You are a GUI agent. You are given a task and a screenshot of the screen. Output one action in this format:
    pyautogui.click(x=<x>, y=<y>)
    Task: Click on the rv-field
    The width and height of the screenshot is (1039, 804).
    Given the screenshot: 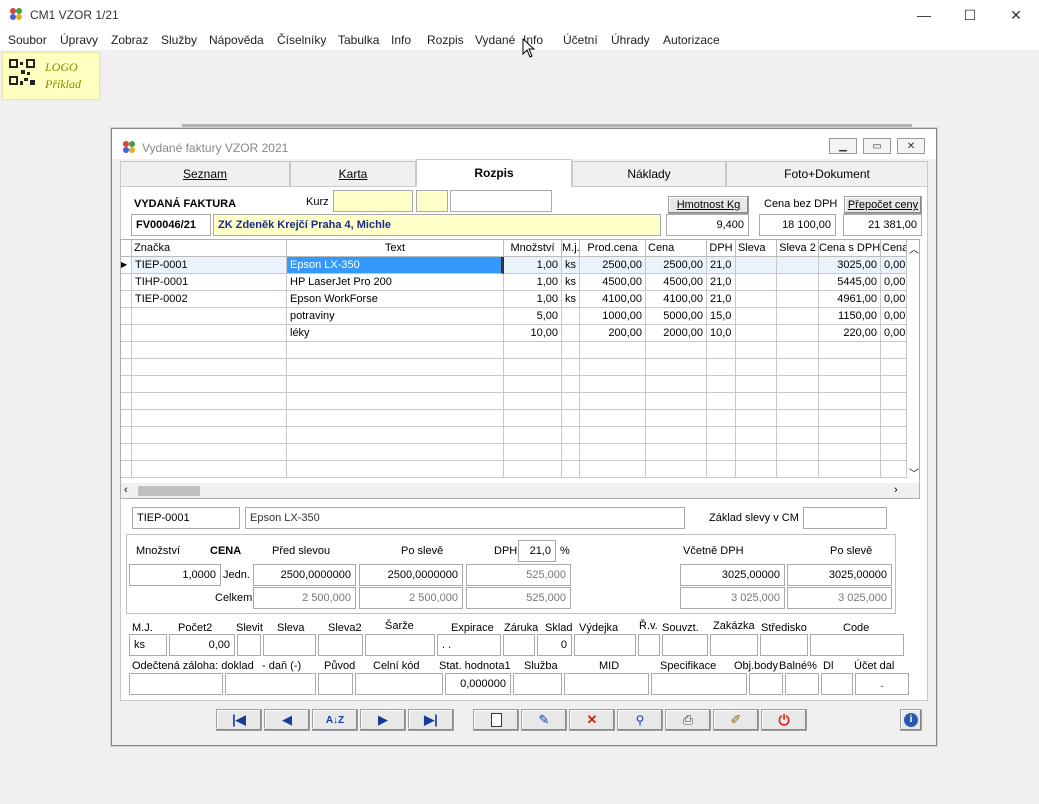 What is the action you would take?
    pyautogui.click(x=649, y=645)
    